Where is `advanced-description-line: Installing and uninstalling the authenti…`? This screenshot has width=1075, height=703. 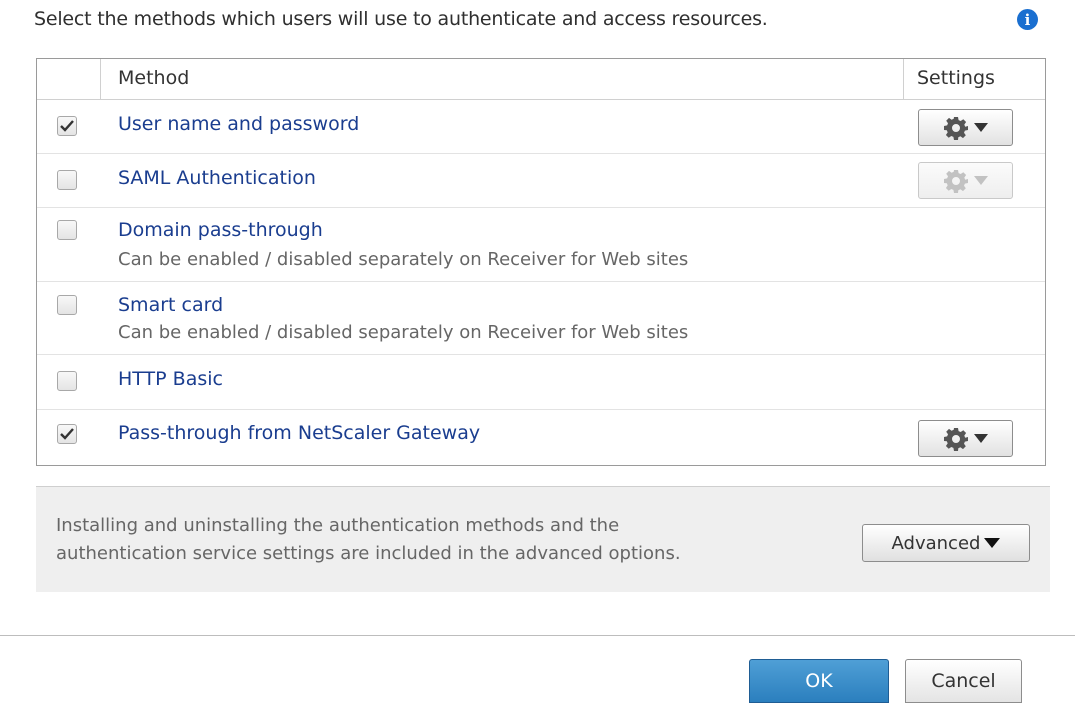
advanced-description-line: Installing and uninstalling the authenti… is located at coordinates (338, 525).